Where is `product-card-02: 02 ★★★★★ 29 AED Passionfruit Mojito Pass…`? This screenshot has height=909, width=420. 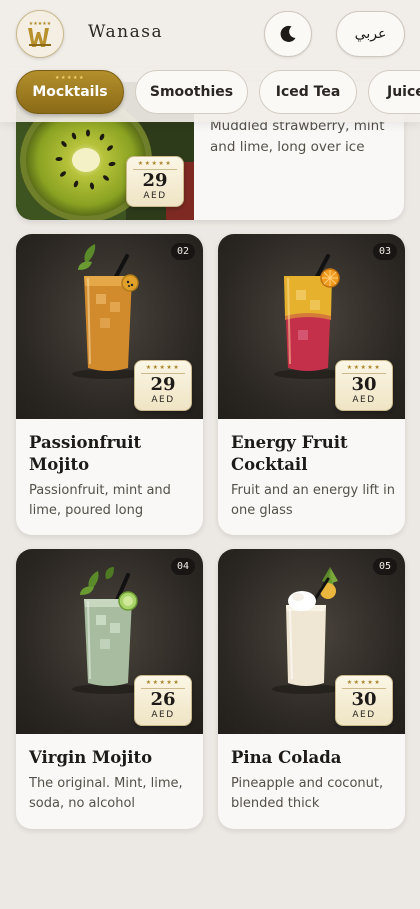
product-card-02: 02 ★★★★★ 29 AED Passionfruit Mojito Pass… is located at coordinates (109, 384).